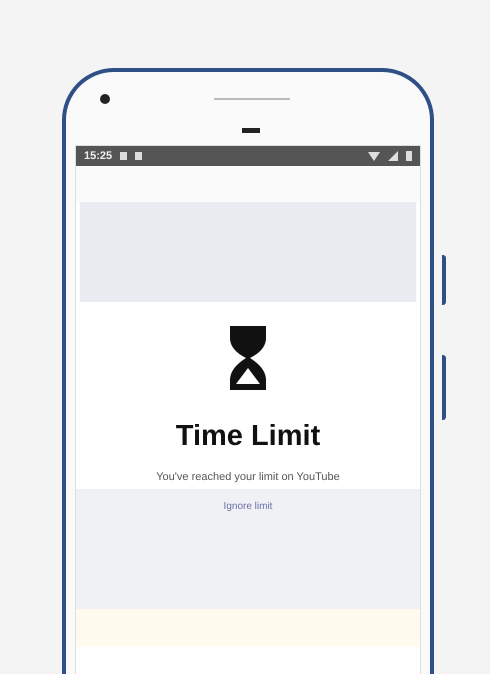 Image resolution: width=490 pixels, height=674 pixels. I want to click on signal-icon, so click(393, 156).